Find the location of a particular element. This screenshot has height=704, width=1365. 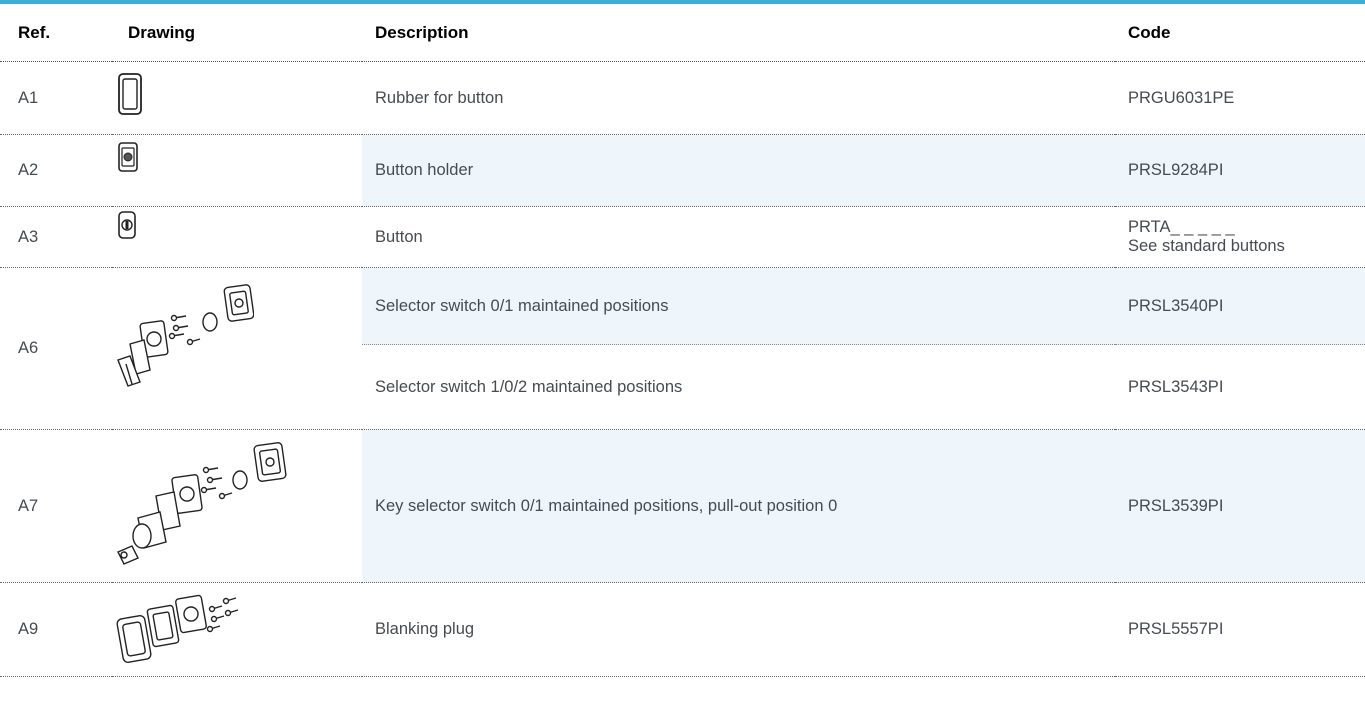

table-header-row: Ref. Drawing Description Code is located at coordinates (682, 33).